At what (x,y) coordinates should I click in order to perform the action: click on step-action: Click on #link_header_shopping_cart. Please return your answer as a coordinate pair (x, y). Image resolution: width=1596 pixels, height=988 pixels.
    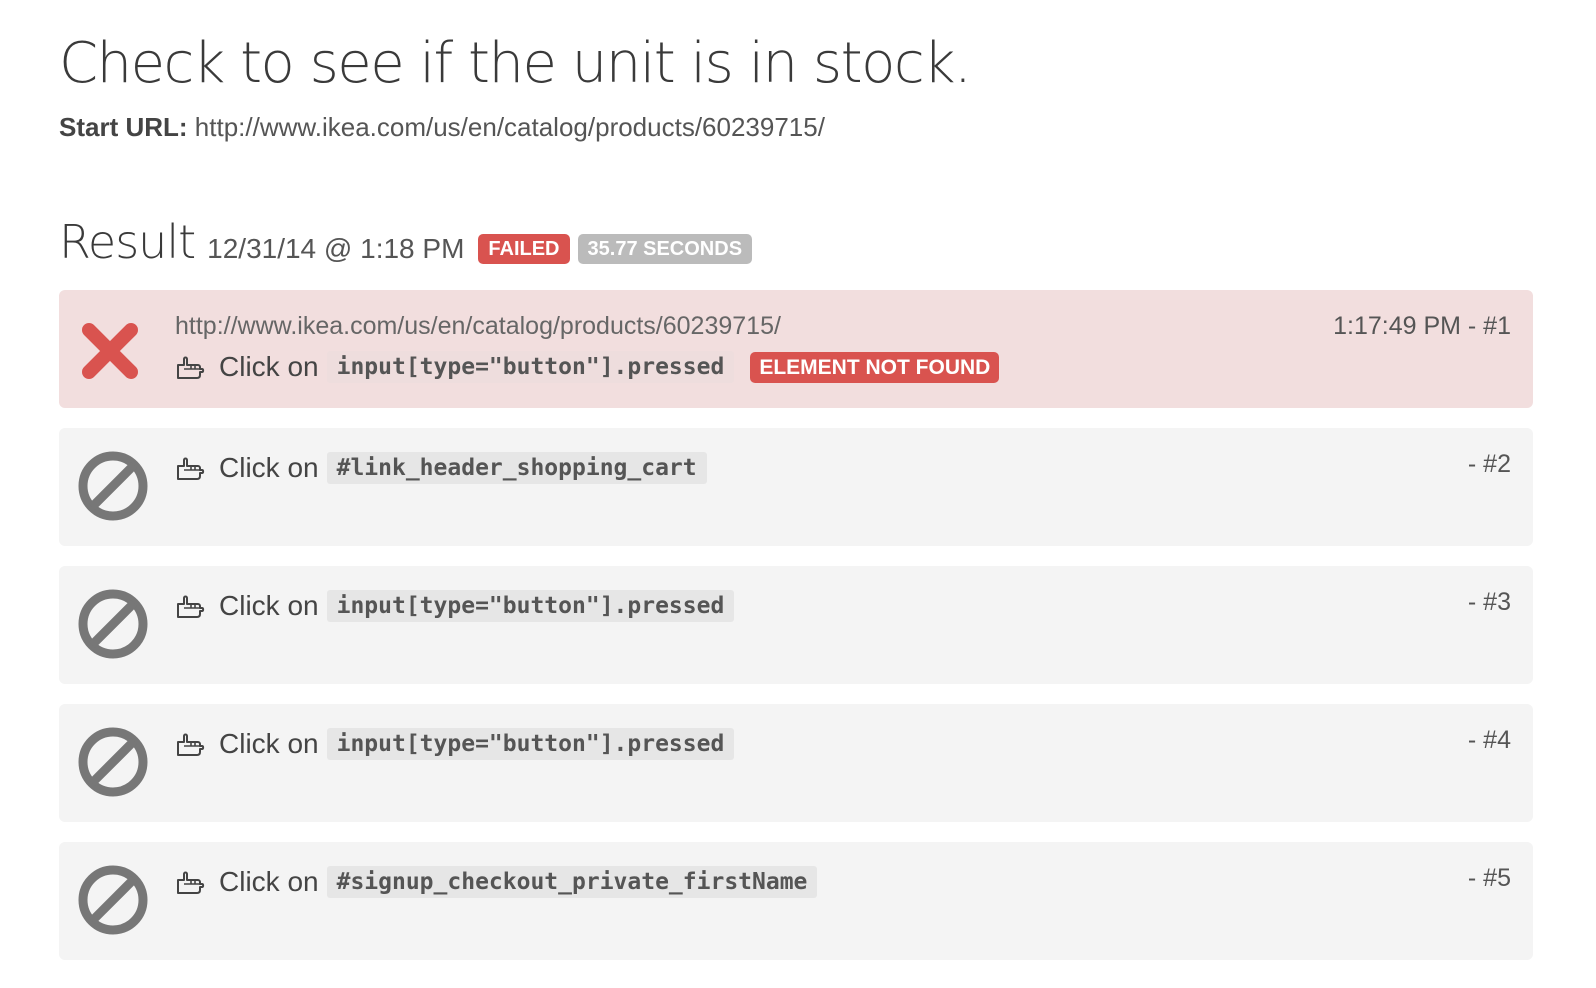
    Looking at the image, I should click on (441, 468).